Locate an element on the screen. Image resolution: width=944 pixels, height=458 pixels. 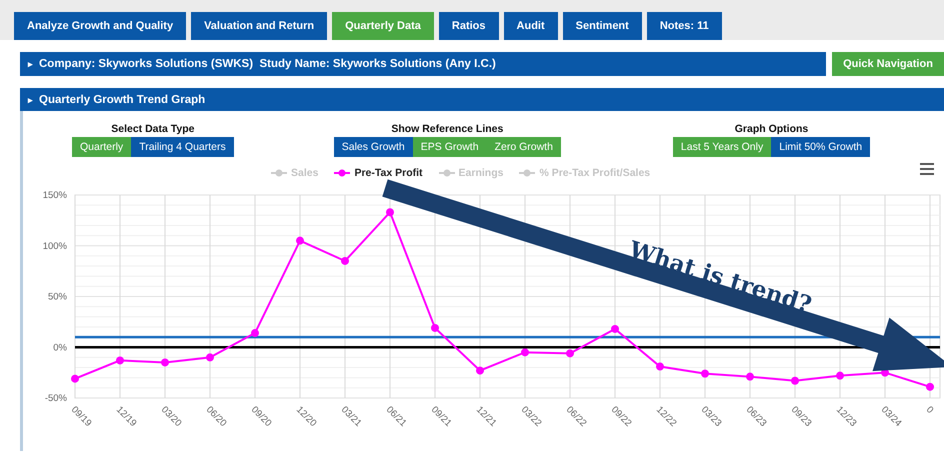
graph-title: Quarterly Growth Trend Graph is located at coordinates (122, 100).